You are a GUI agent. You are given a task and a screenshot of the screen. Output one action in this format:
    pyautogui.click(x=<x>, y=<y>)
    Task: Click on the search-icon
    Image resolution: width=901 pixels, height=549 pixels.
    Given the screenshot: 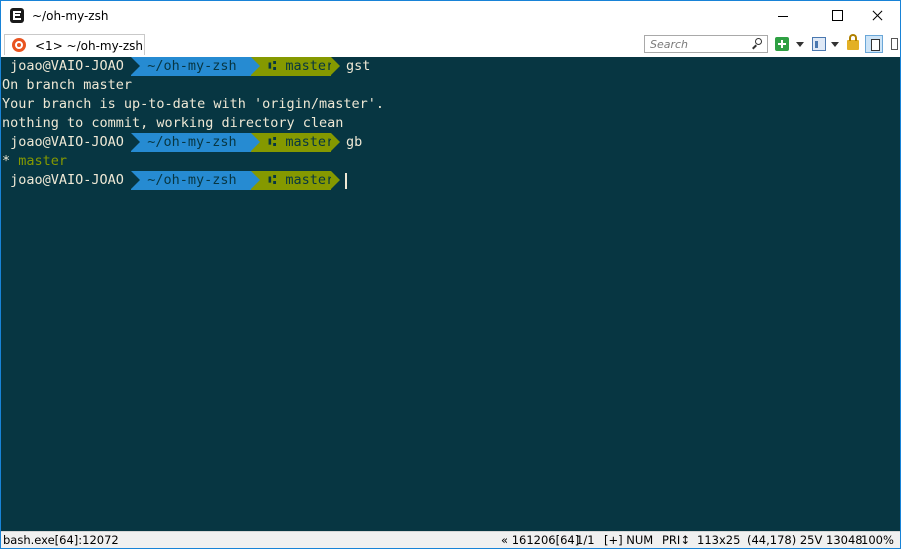 What is the action you would take?
    pyautogui.click(x=757, y=42)
    